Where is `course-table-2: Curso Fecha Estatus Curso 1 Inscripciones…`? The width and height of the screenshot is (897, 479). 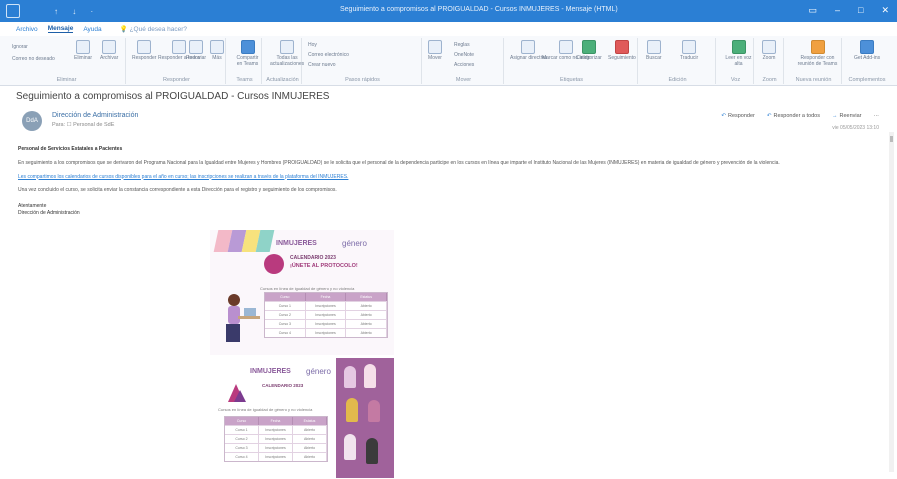 course-table-2: Curso Fecha Estatus Curso 1 Inscripciones… is located at coordinates (276, 439).